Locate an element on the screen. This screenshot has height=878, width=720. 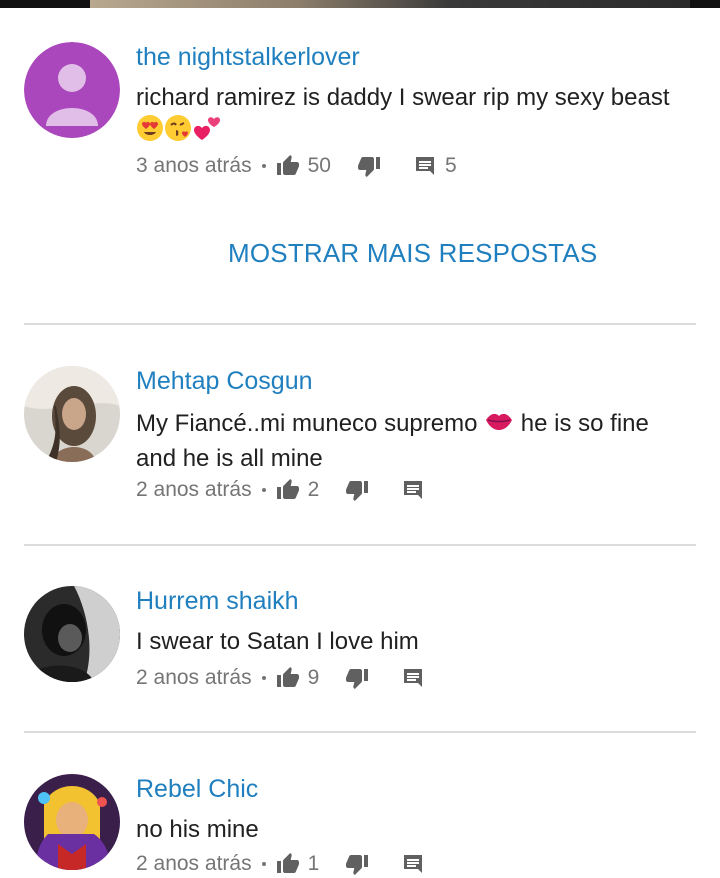
kissing-heart-emoji is located at coordinates (178, 132).